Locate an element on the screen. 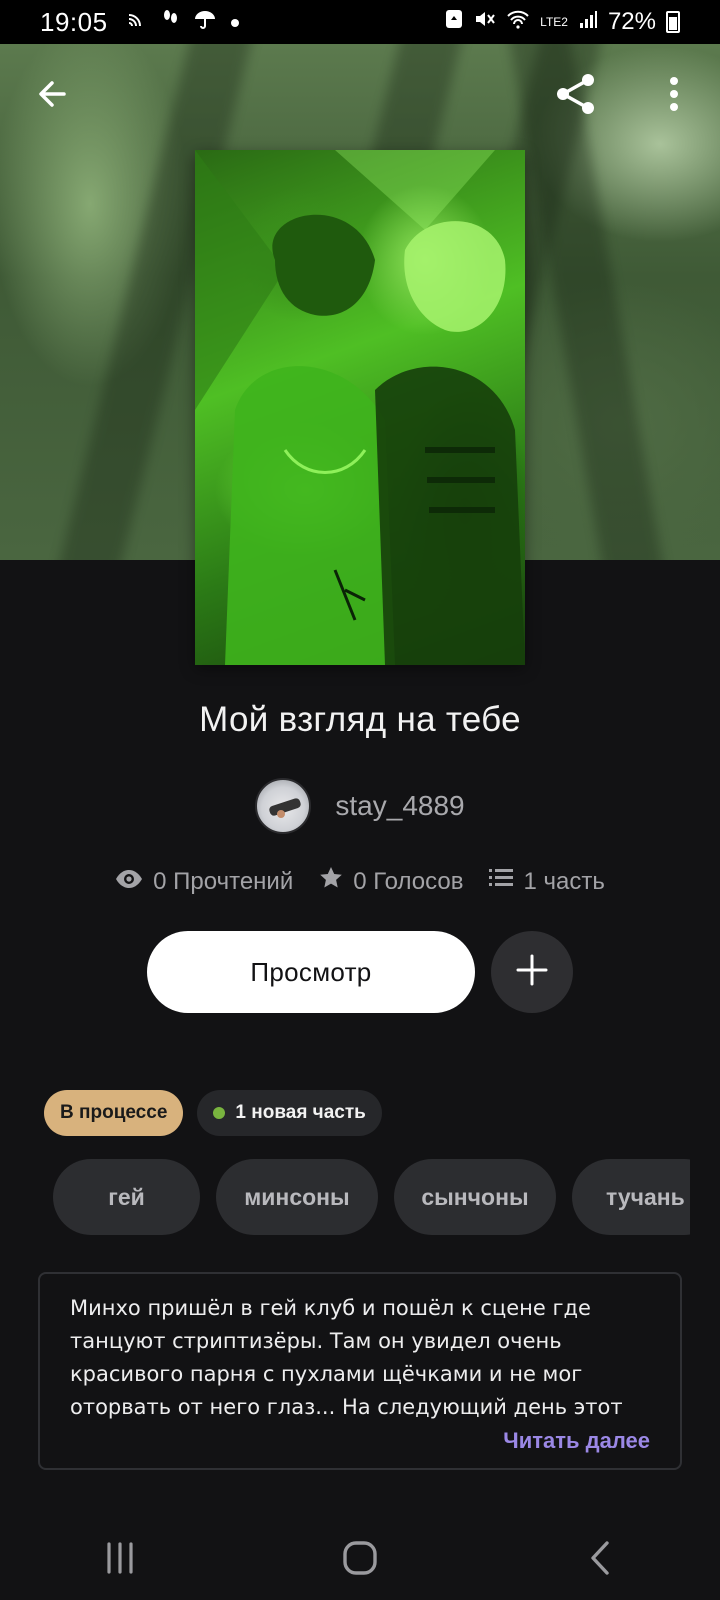  list-icon is located at coordinates (501, 881).